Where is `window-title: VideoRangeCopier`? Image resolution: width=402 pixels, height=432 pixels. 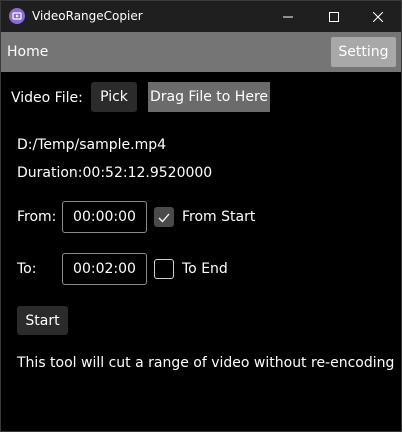 window-title: VideoRangeCopier is located at coordinates (87, 16).